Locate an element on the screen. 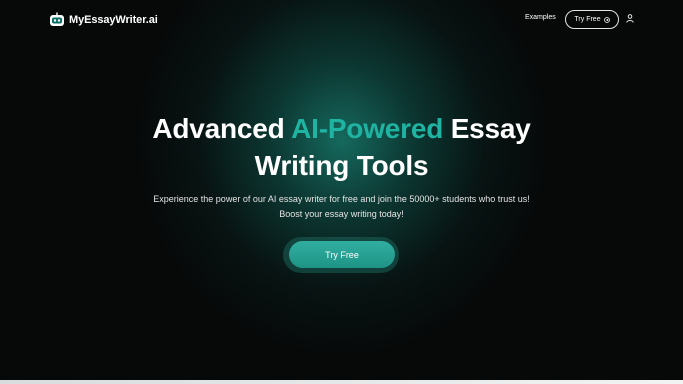  robot-logo-icon is located at coordinates (57, 19).